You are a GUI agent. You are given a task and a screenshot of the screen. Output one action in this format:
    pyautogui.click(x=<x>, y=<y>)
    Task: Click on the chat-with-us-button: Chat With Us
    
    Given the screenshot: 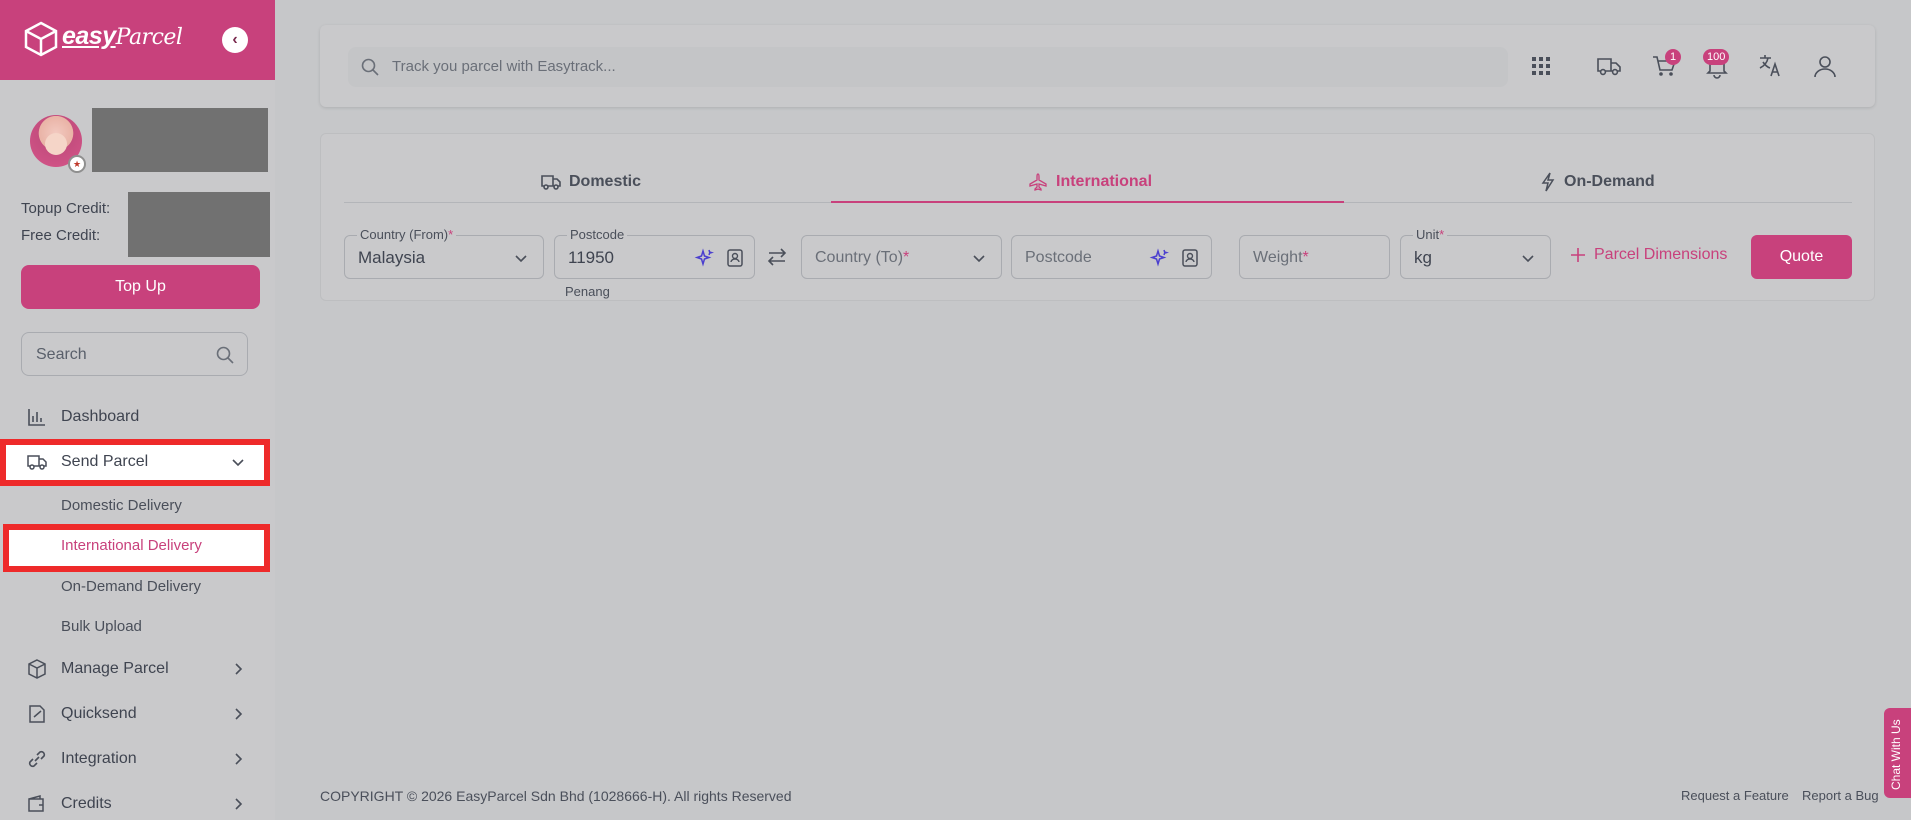 What is the action you would take?
    pyautogui.click(x=1897, y=753)
    